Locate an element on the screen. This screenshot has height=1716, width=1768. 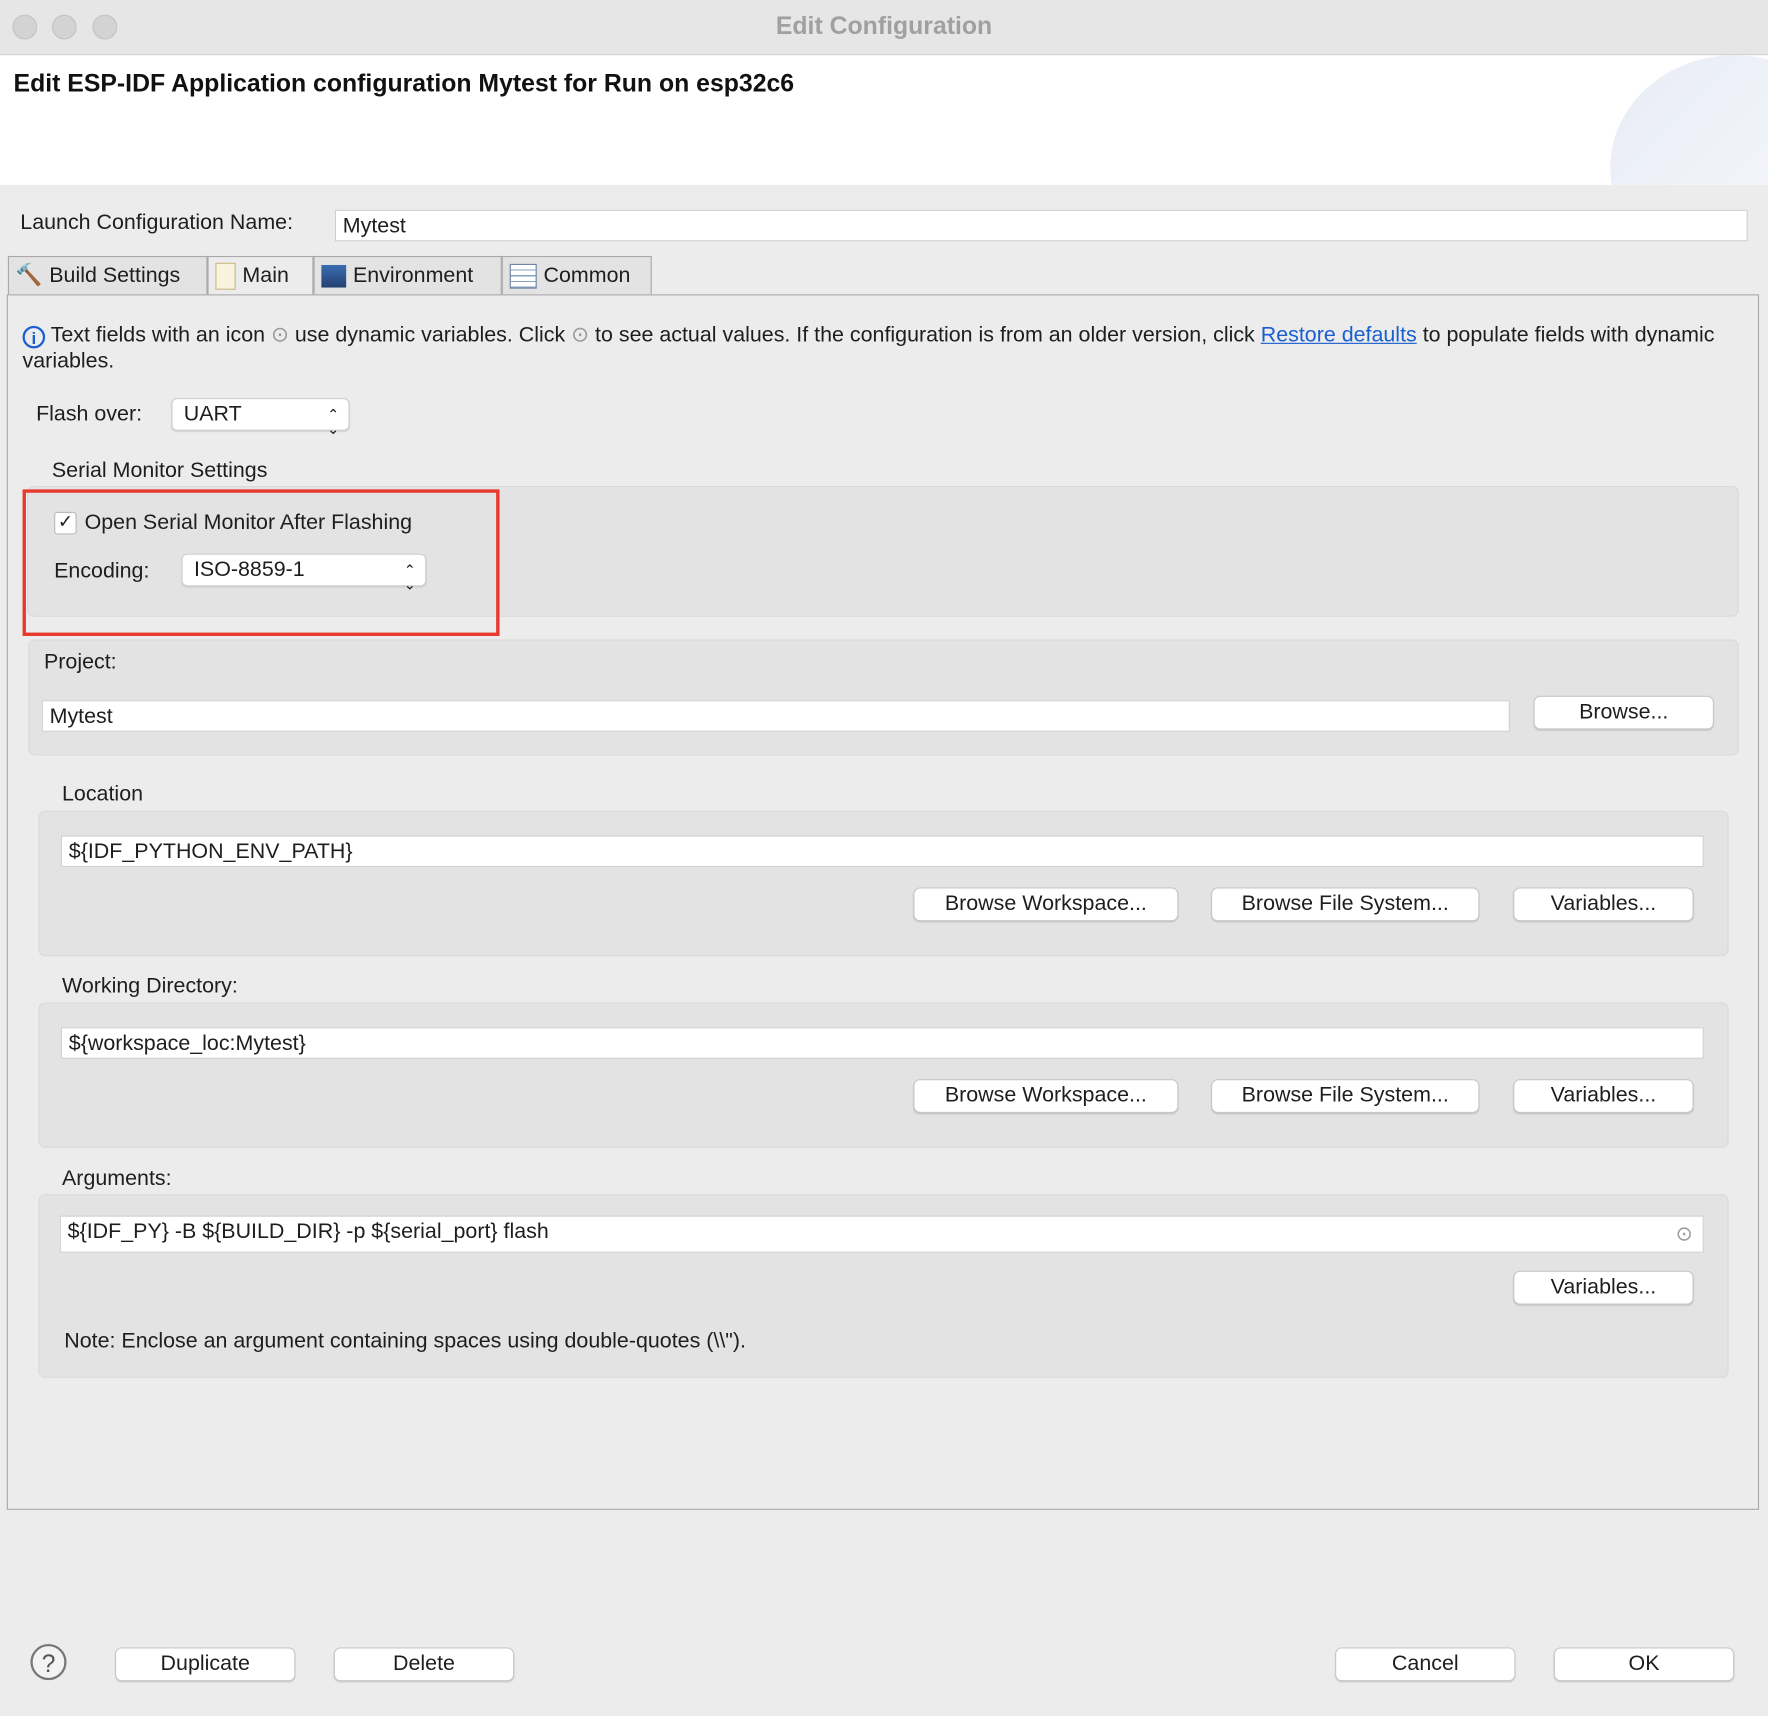
arguments-label: Arguments: is located at coordinates (117, 1179).